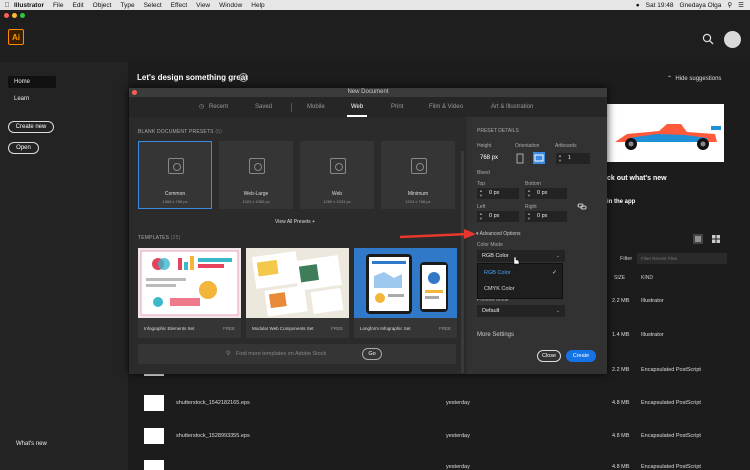  I want to click on tab-art-illustration: Art & Illustration, so click(512, 107).